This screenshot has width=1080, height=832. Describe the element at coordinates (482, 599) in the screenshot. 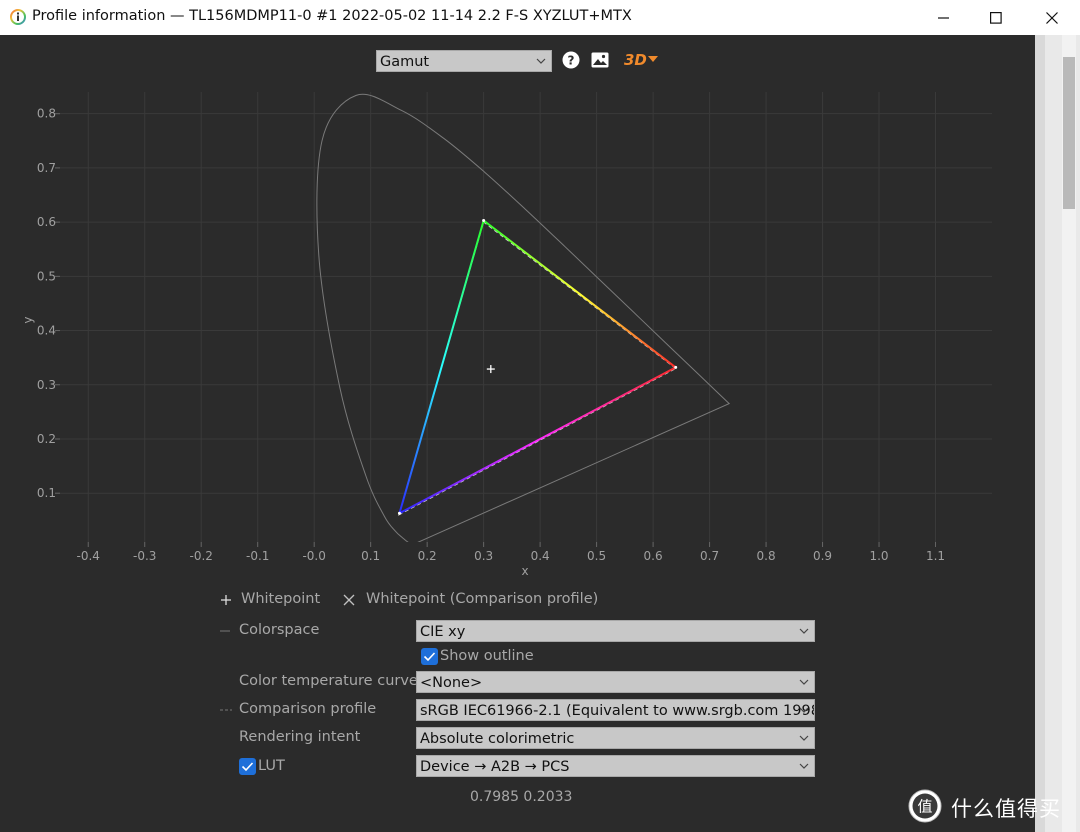

I see `legend-whitepoint-comparison: Whitepoint (Comparison profile)` at that location.